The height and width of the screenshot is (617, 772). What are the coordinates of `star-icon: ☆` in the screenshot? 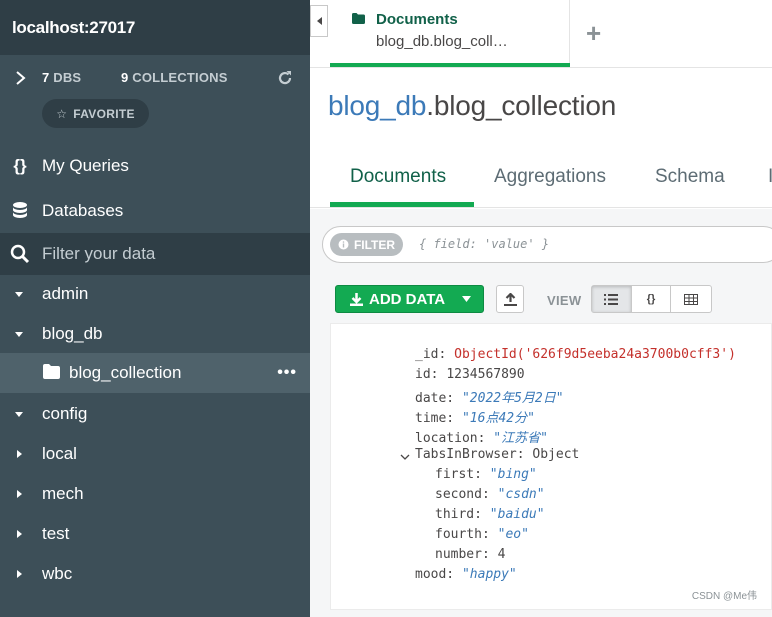 It's located at (62, 113).